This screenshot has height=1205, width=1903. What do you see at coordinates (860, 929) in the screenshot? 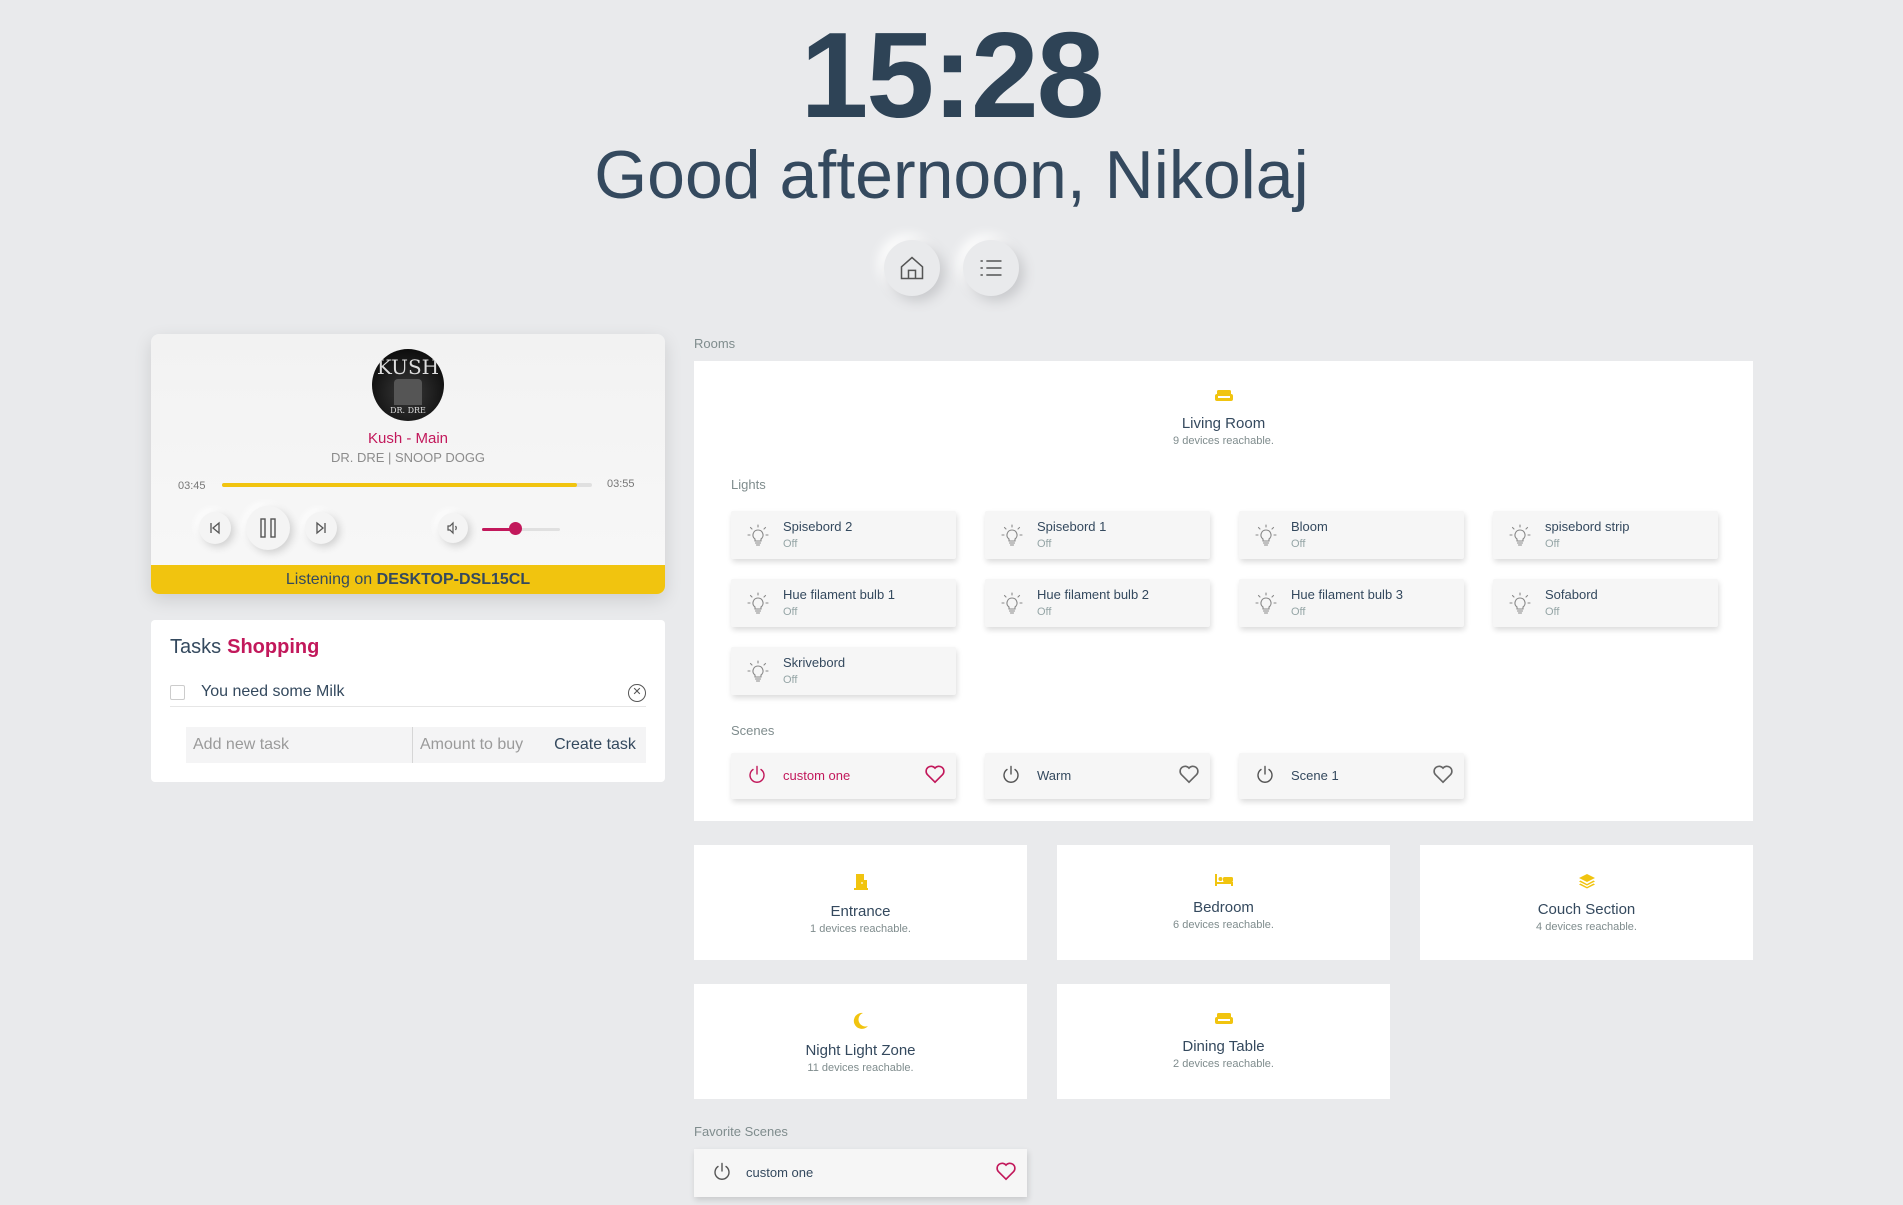
I see `room-reachable: 1 devices reachable.` at bounding box center [860, 929].